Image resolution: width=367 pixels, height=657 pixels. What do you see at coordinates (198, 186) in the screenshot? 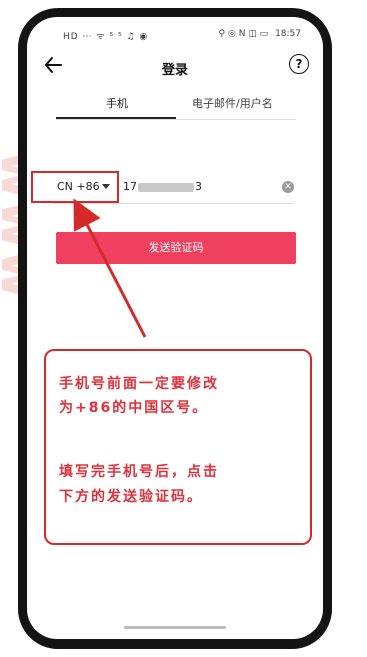
I see `phone-number-suffix: 3` at bounding box center [198, 186].